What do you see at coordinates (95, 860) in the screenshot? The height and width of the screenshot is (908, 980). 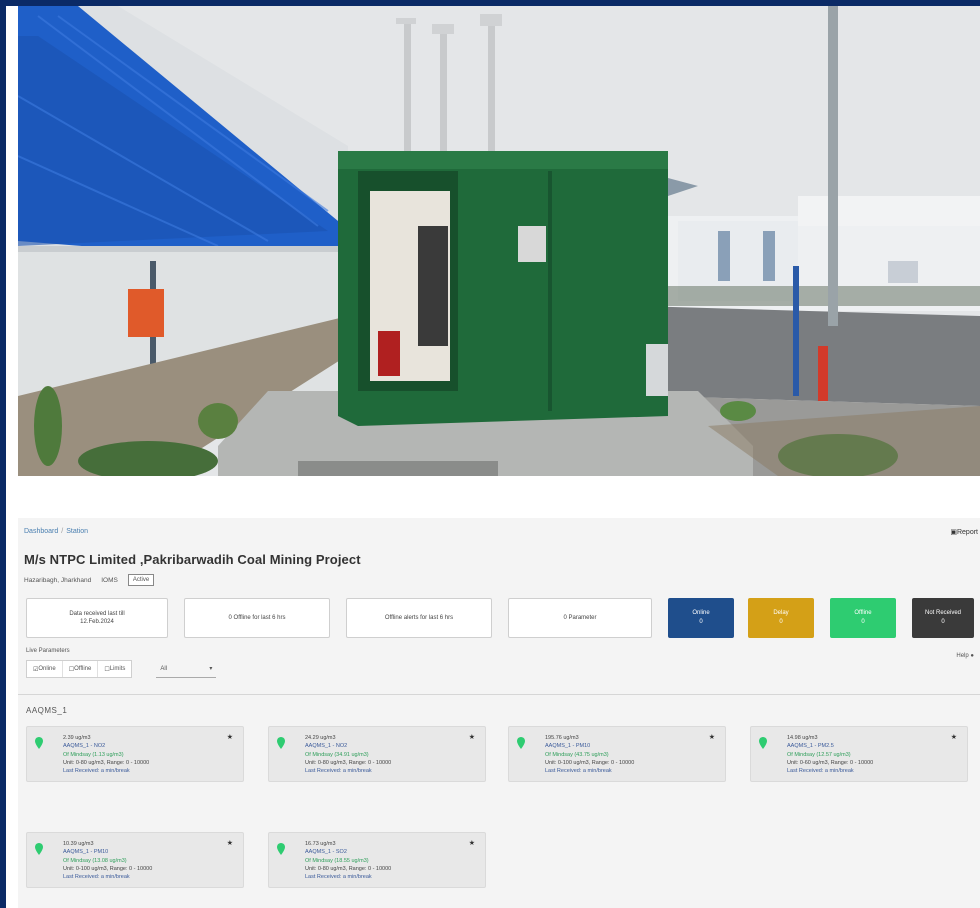 I see `param-limit: Of Mindsay (13.08 ug/m3)` at bounding box center [95, 860].